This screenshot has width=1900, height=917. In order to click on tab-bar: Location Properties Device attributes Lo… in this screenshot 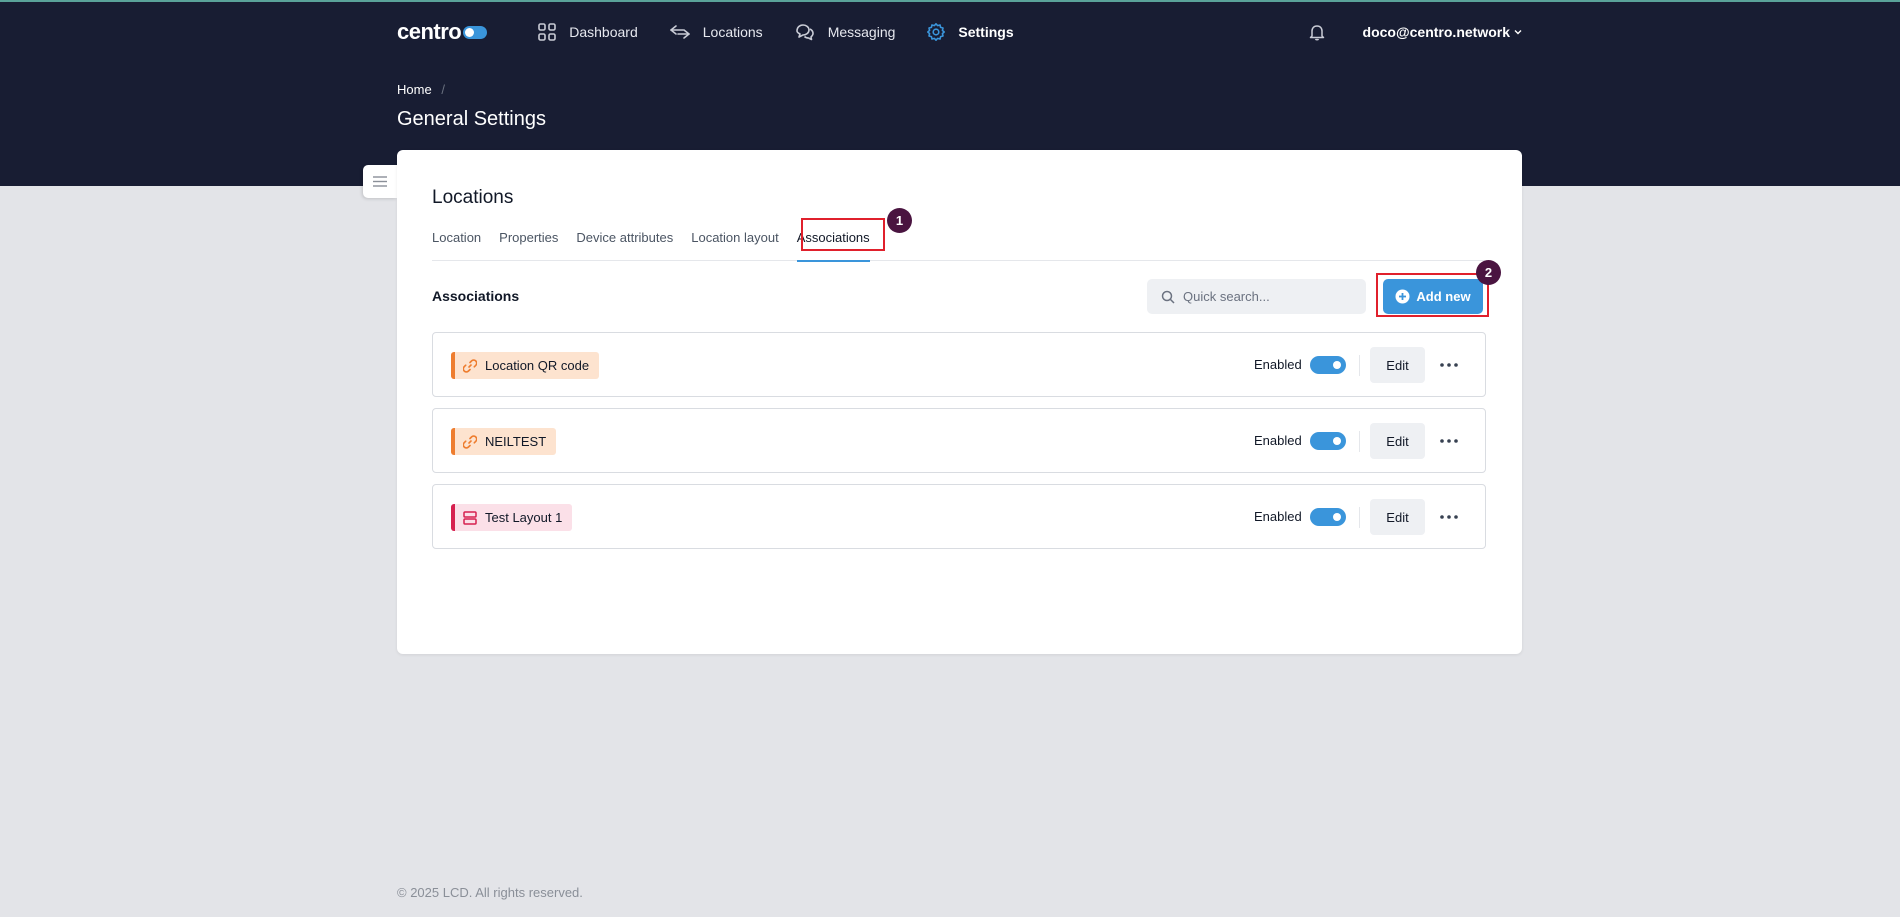, I will do `click(958, 245)`.